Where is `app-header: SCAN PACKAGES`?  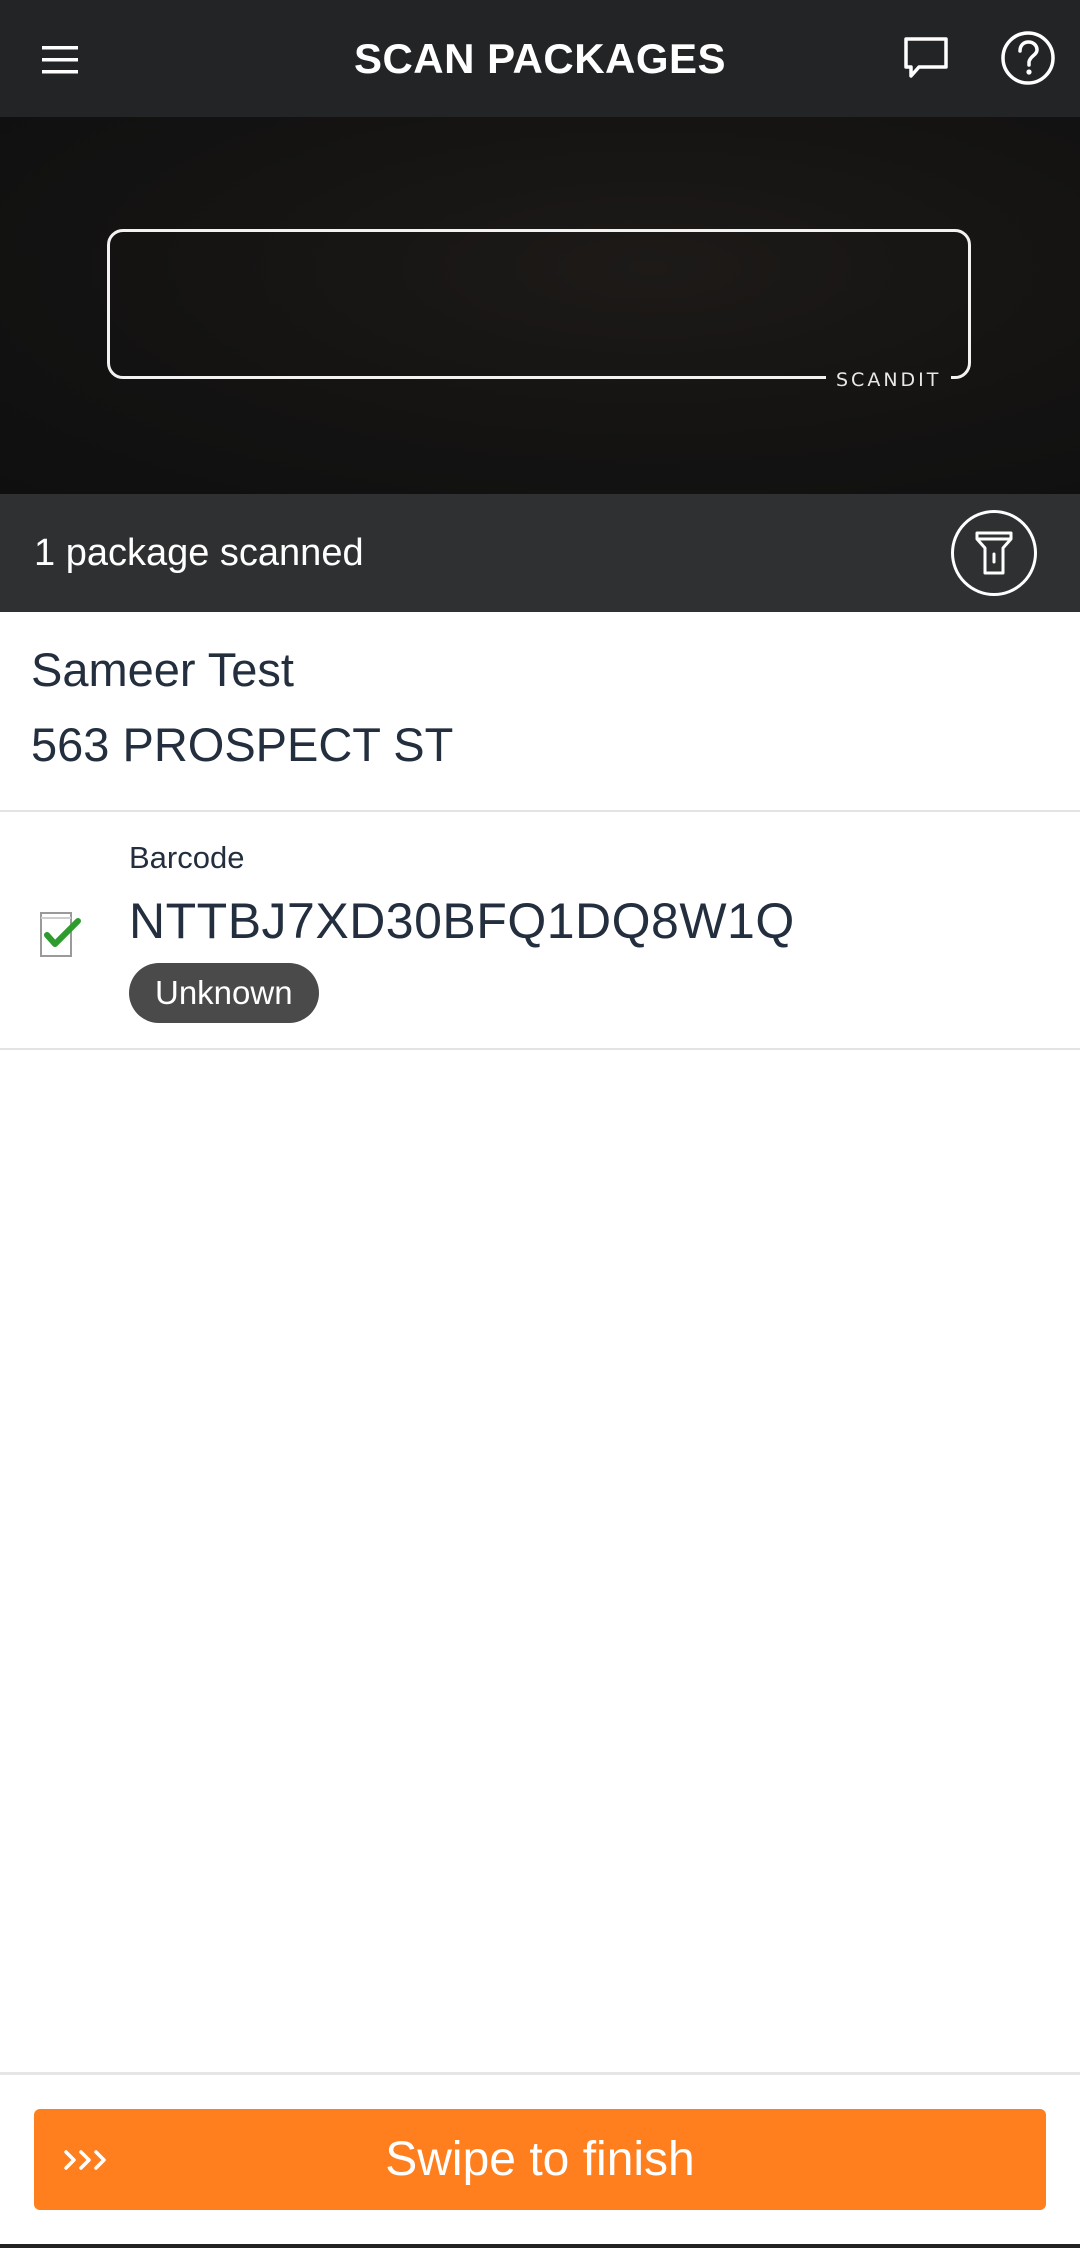 app-header: SCAN PACKAGES is located at coordinates (540, 58).